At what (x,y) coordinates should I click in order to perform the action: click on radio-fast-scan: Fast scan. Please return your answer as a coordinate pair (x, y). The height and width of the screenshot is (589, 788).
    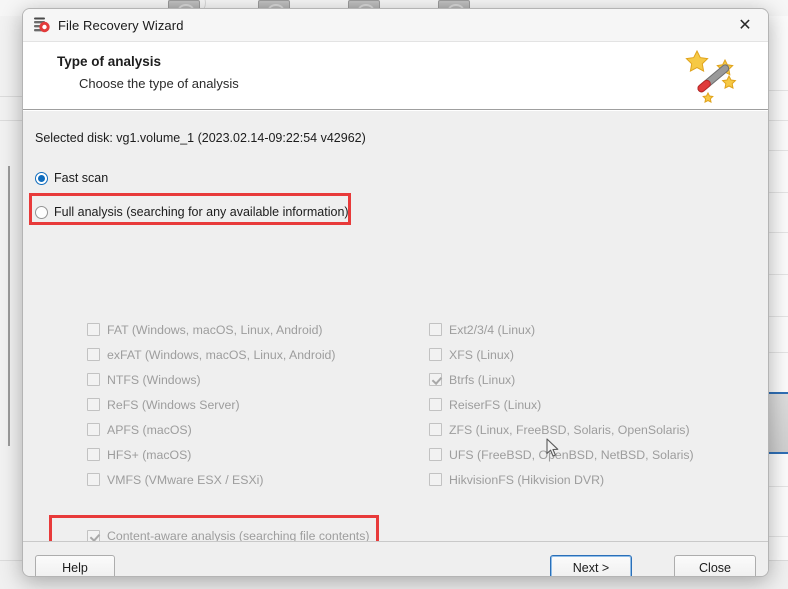
    Looking at the image, I should click on (71, 178).